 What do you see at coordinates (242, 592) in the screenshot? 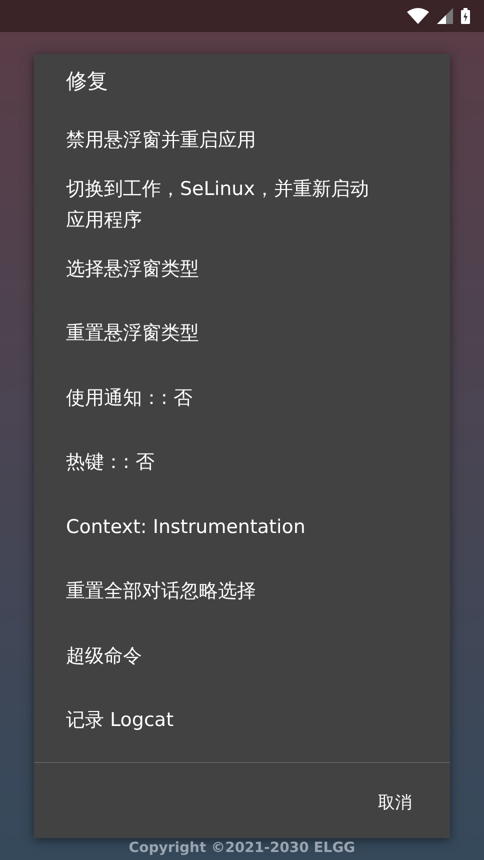
I see `menu-item: 重置全部对话忽略选择` at bounding box center [242, 592].